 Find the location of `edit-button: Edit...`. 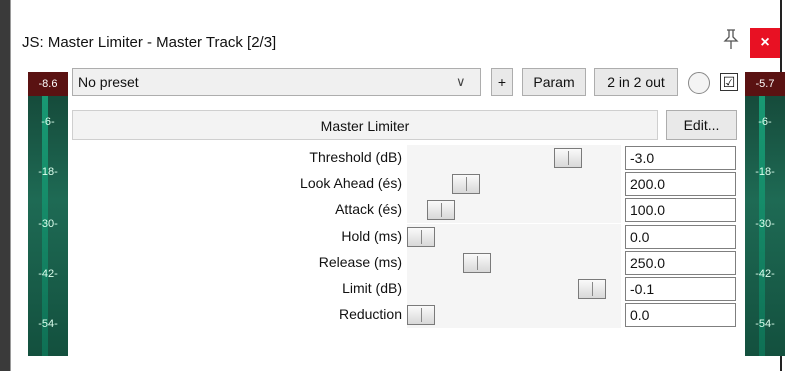

edit-button: Edit... is located at coordinates (701, 125).